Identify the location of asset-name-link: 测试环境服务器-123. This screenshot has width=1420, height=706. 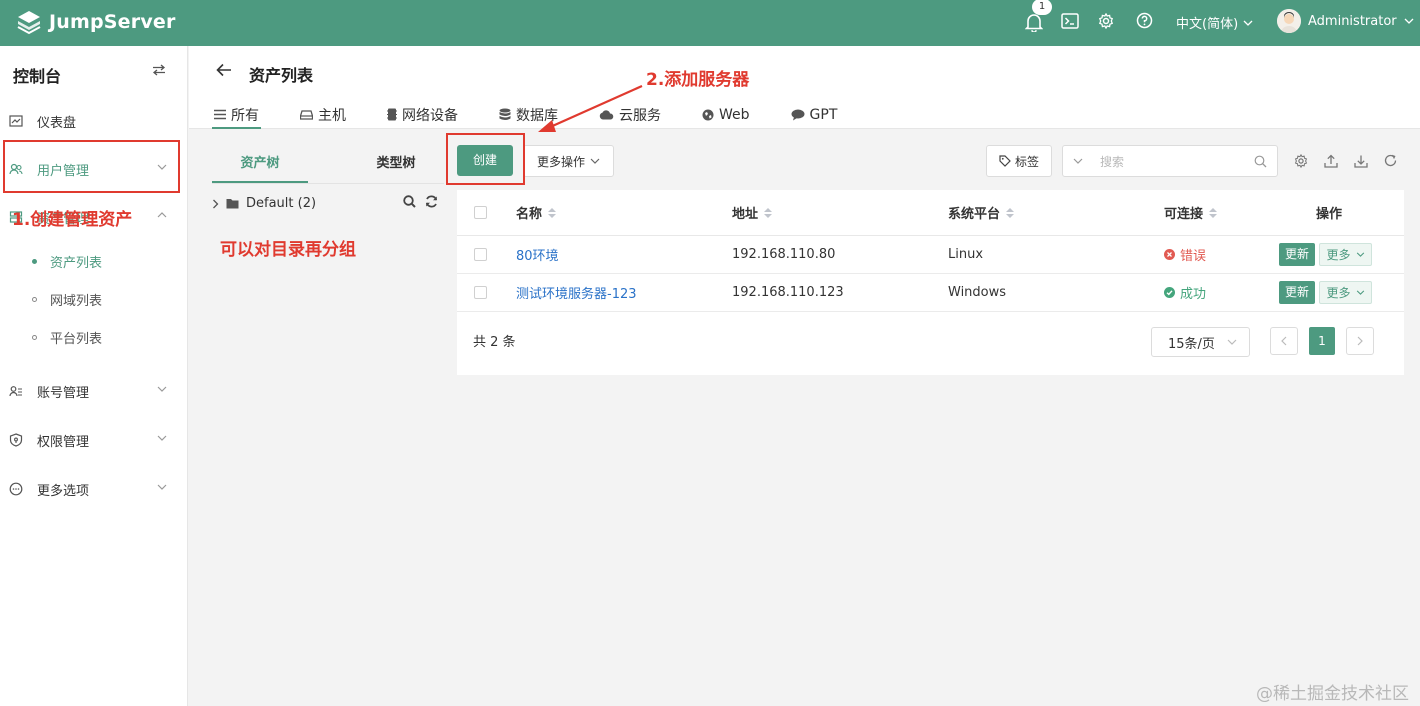
(576, 292).